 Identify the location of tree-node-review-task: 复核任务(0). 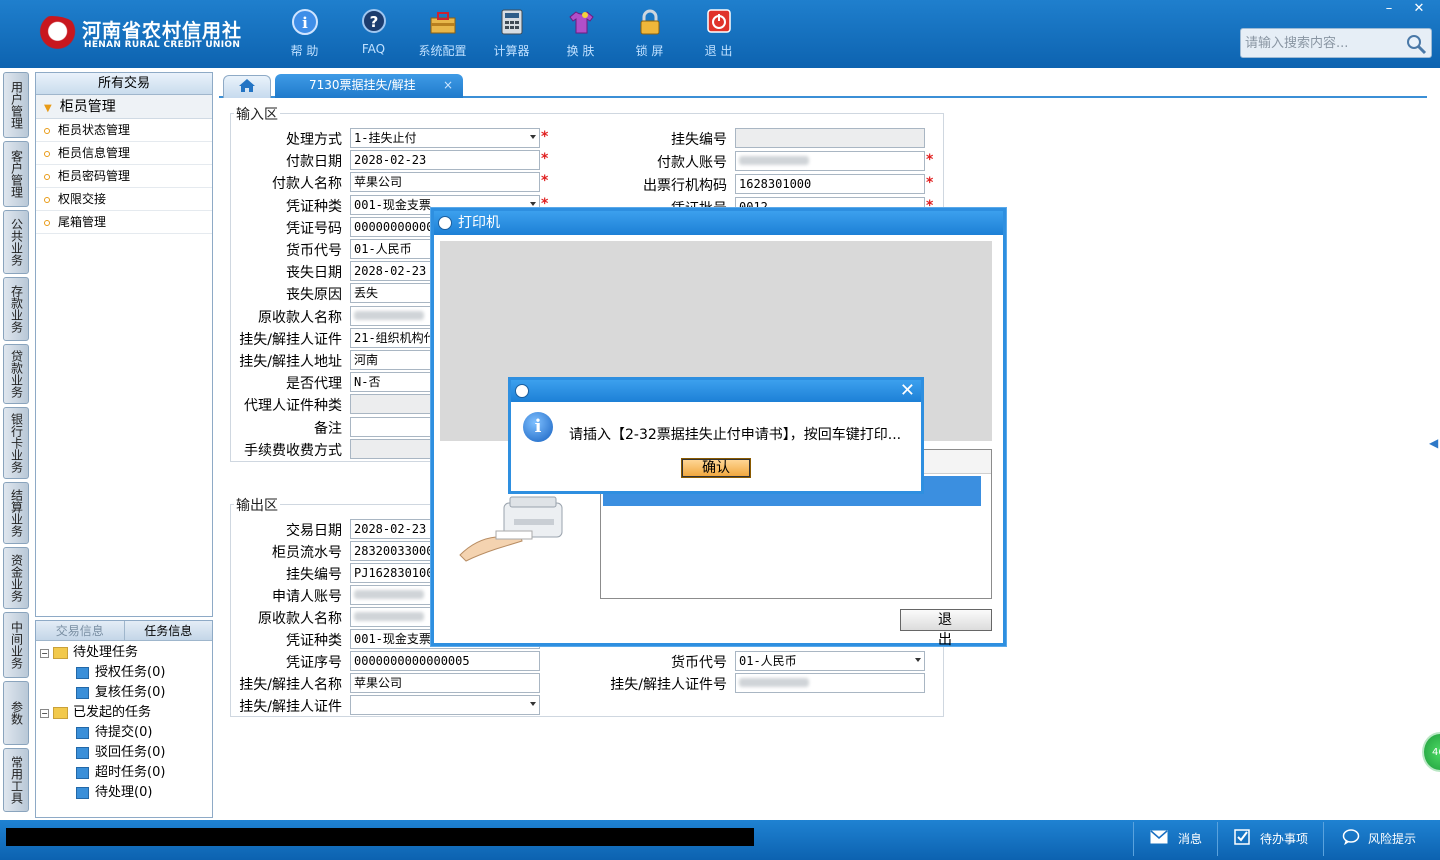
(124, 693).